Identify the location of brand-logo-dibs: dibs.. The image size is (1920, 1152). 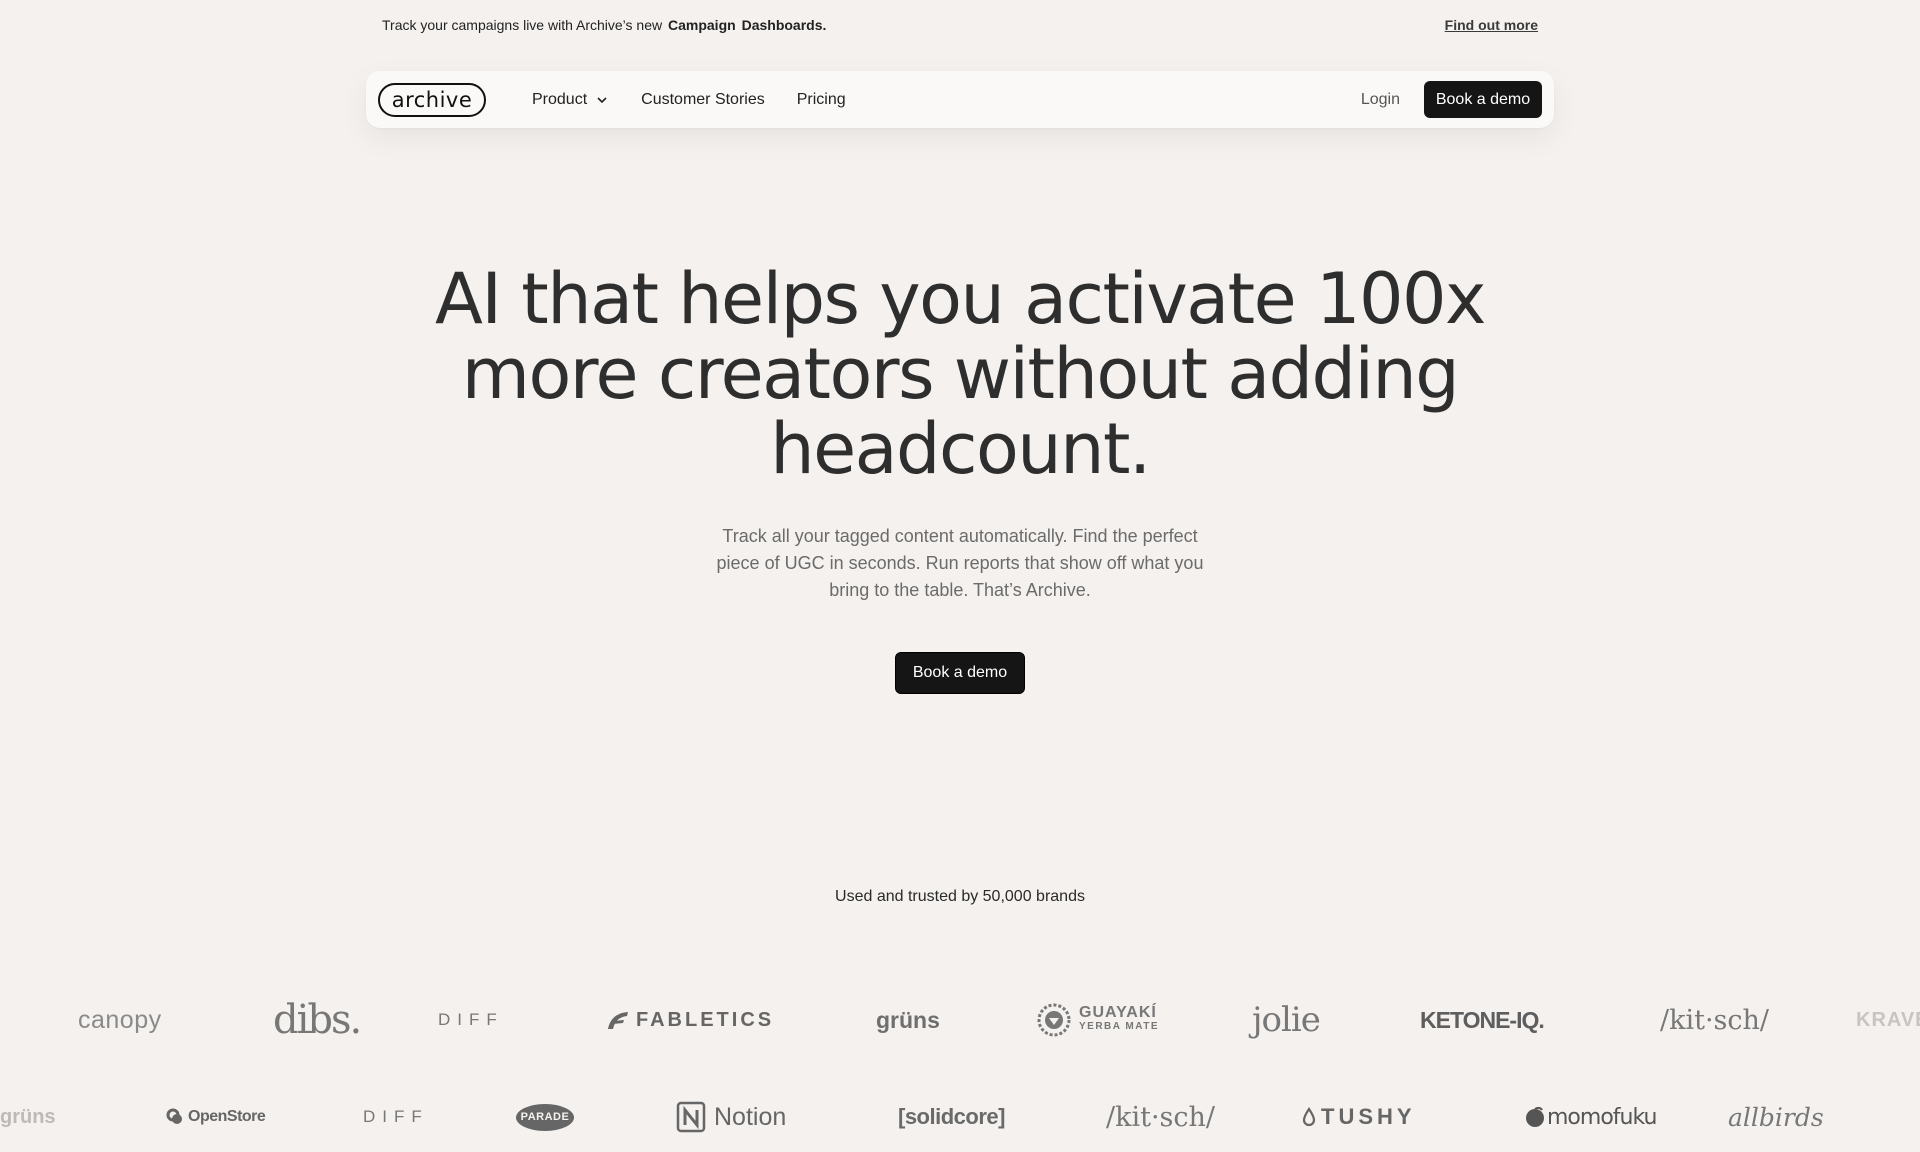
(317, 1020).